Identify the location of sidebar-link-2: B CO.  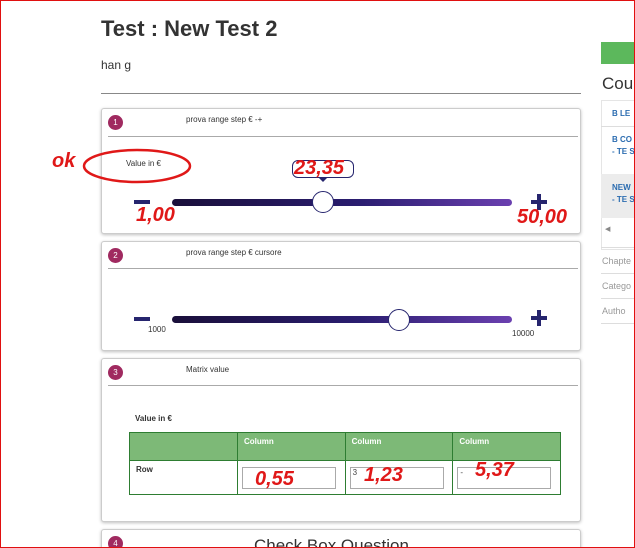
(622, 139).